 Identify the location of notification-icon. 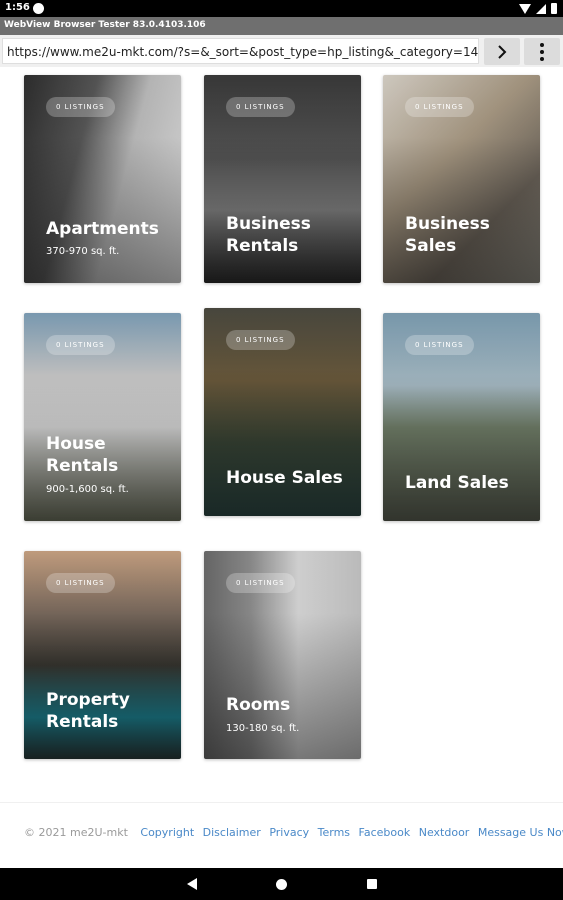
(38, 8).